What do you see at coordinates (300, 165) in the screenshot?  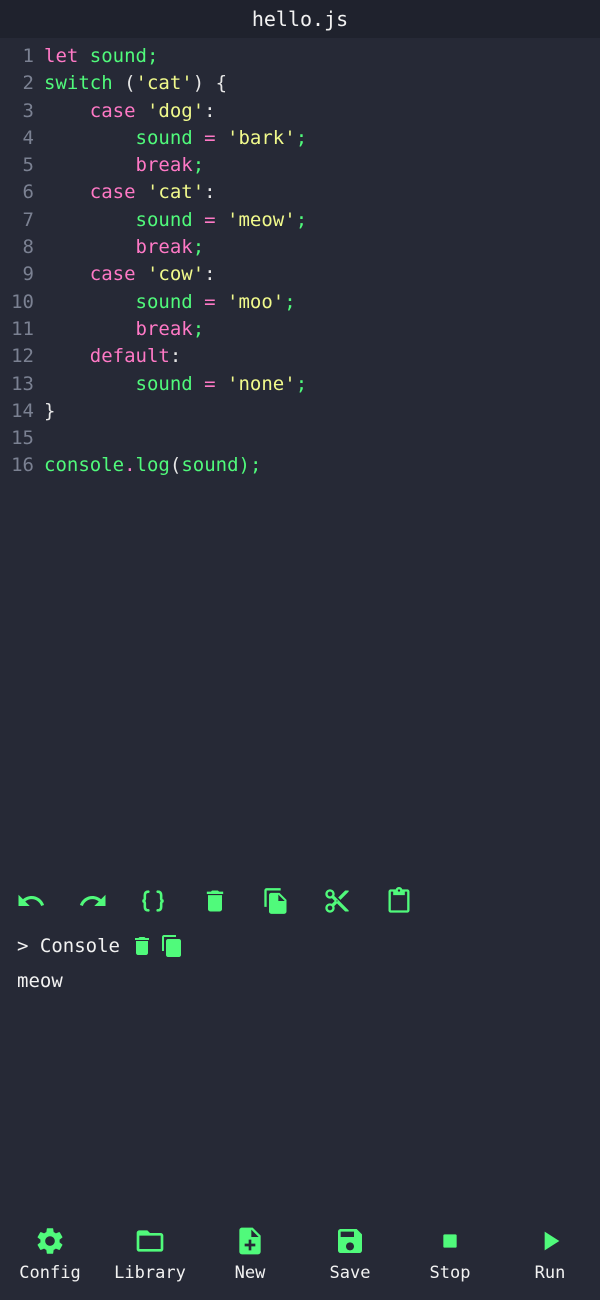 I see `code-line: 5 break;` at bounding box center [300, 165].